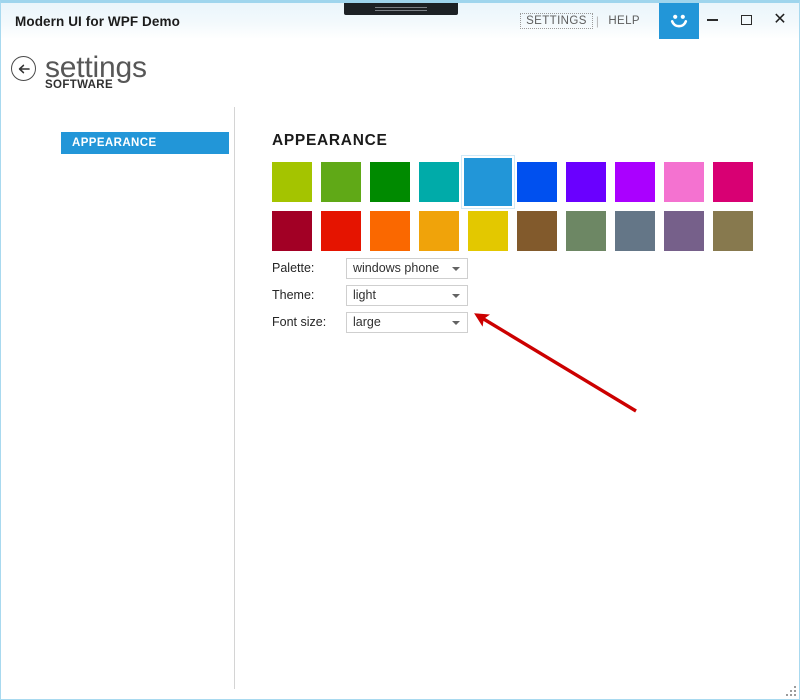 This screenshot has width=800, height=700. Describe the element at coordinates (364, 295) in the screenshot. I see `theme-value: light` at that location.